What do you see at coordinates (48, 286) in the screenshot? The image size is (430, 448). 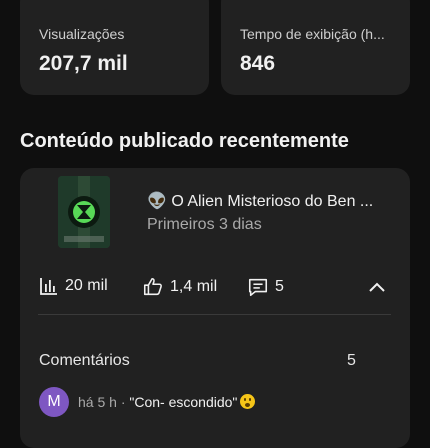 I see `bar-chart-icon` at bounding box center [48, 286].